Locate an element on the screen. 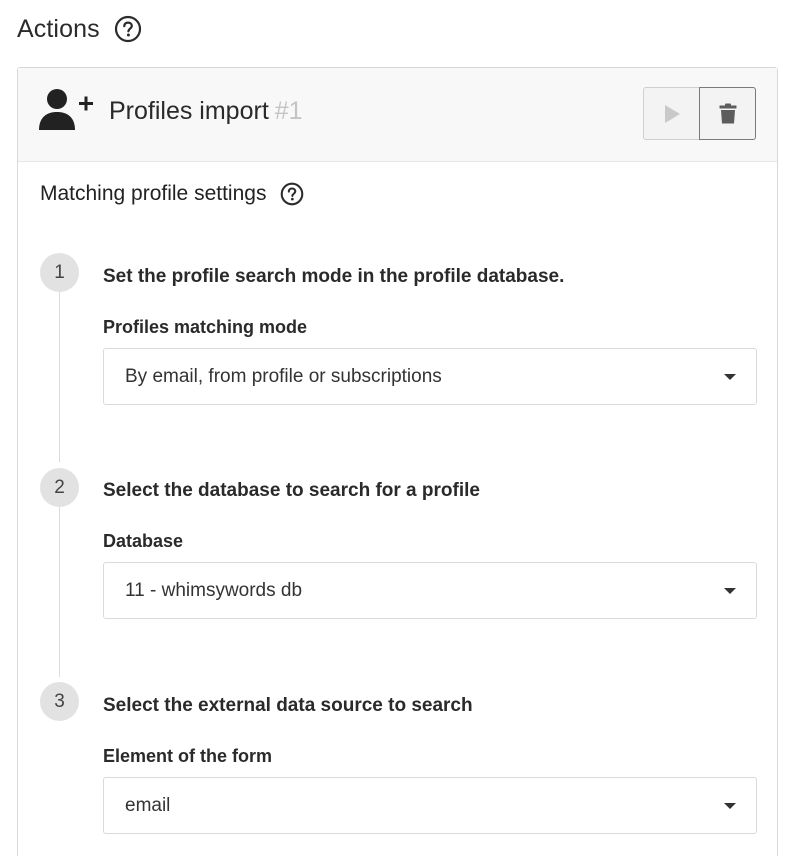 The image size is (791, 856). database-select: 11 - whimsywords db is located at coordinates (430, 590).